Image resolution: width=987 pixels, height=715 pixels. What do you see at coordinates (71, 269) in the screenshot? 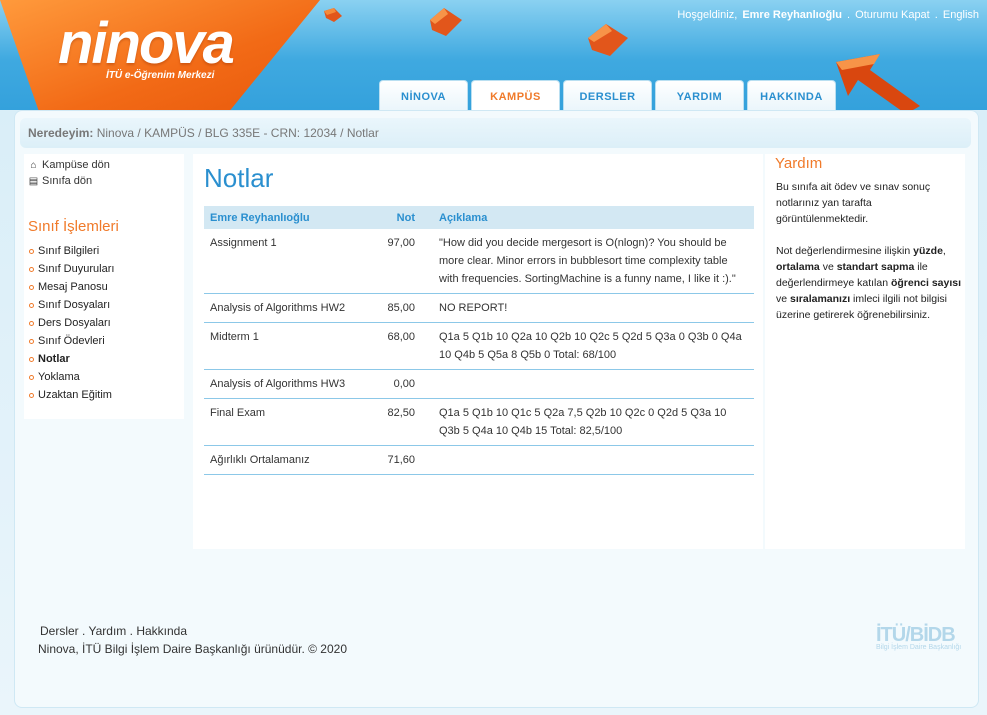
I see `menu-item-sinif-duyurulari: Sınıf Duyuruları` at bounding box center [71, 269].